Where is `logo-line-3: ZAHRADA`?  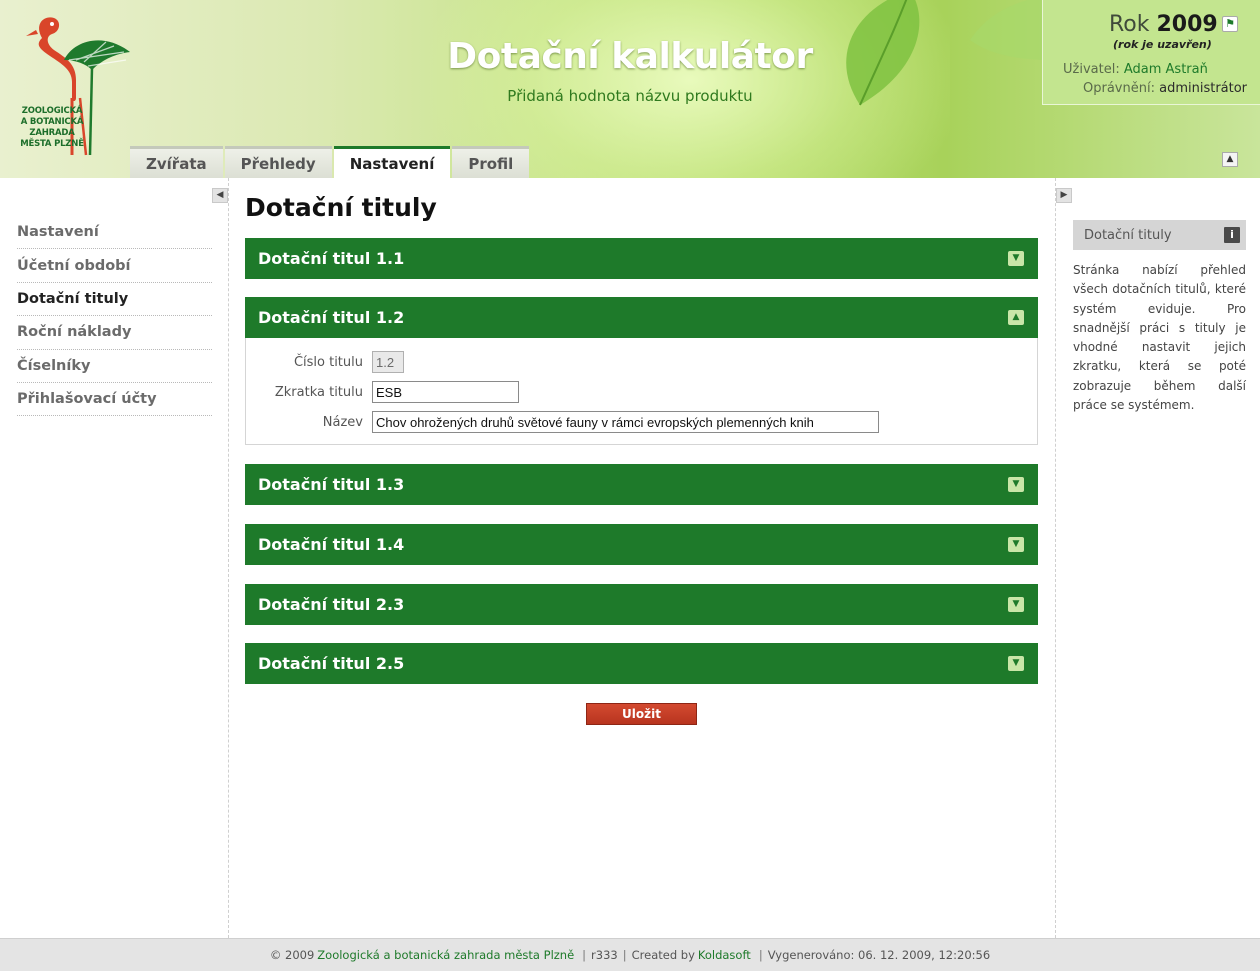
logo-line-3: ZAHRADA is located at coordinates (52, 133).